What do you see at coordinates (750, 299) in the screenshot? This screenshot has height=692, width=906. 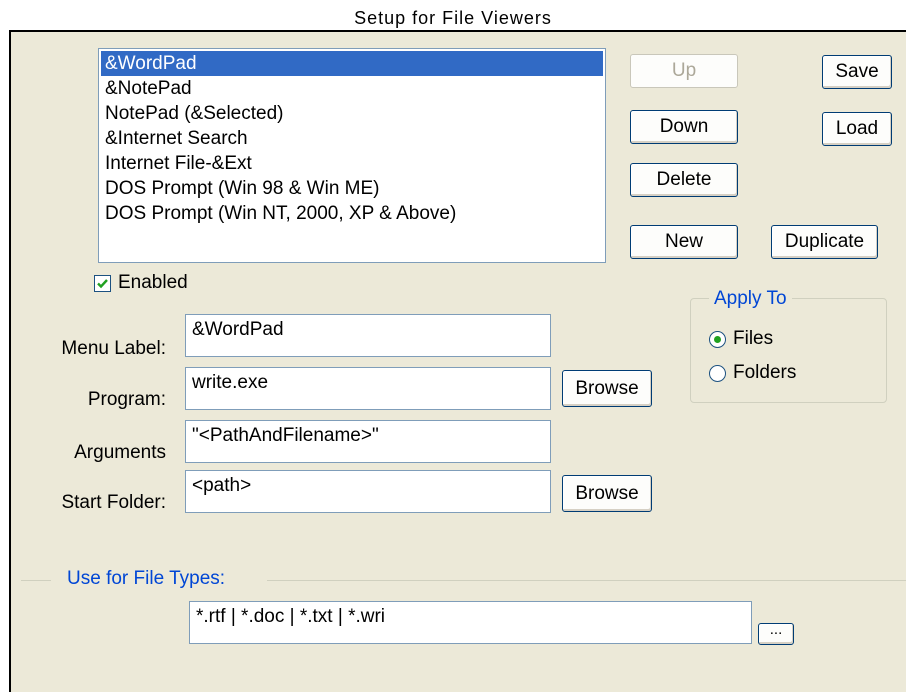 I see `apply-to-title: Apply To` at bounding box center [750, 299].